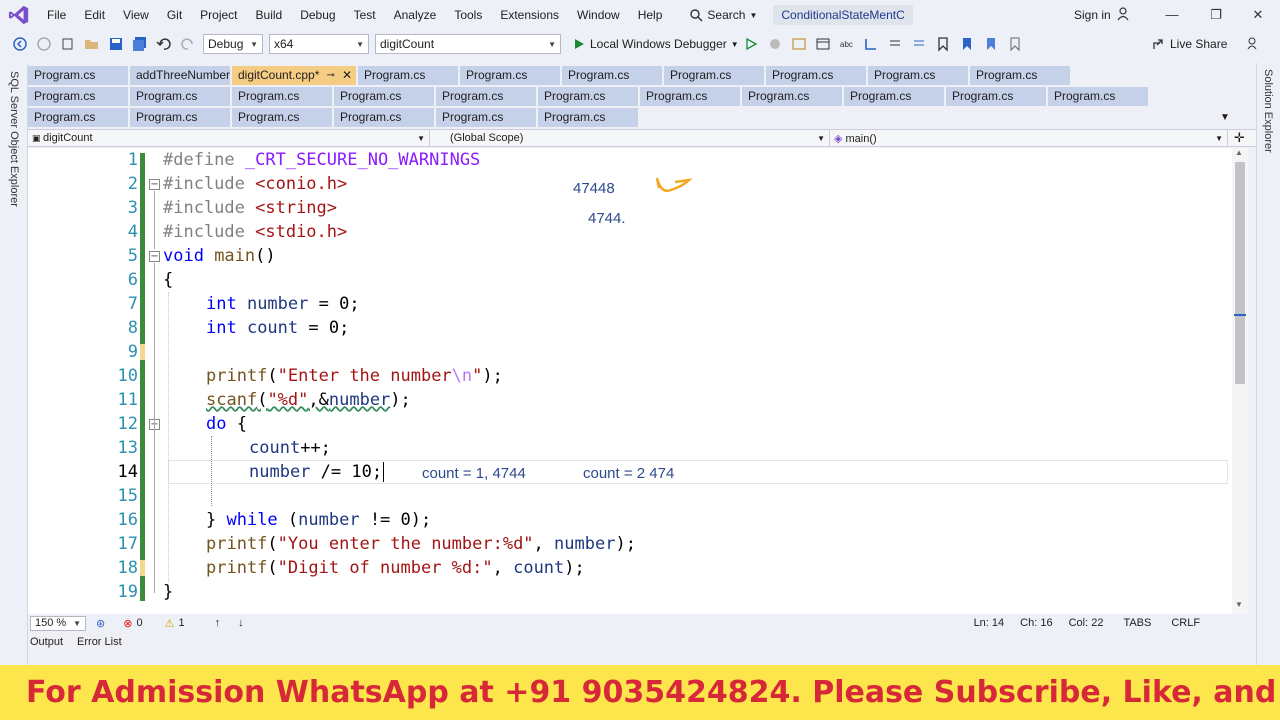 Image resolution: width=1280 pixels, height=720 pixels. I want to click on global-scope-select: (Global Scope) ▼, so click(630, 138).